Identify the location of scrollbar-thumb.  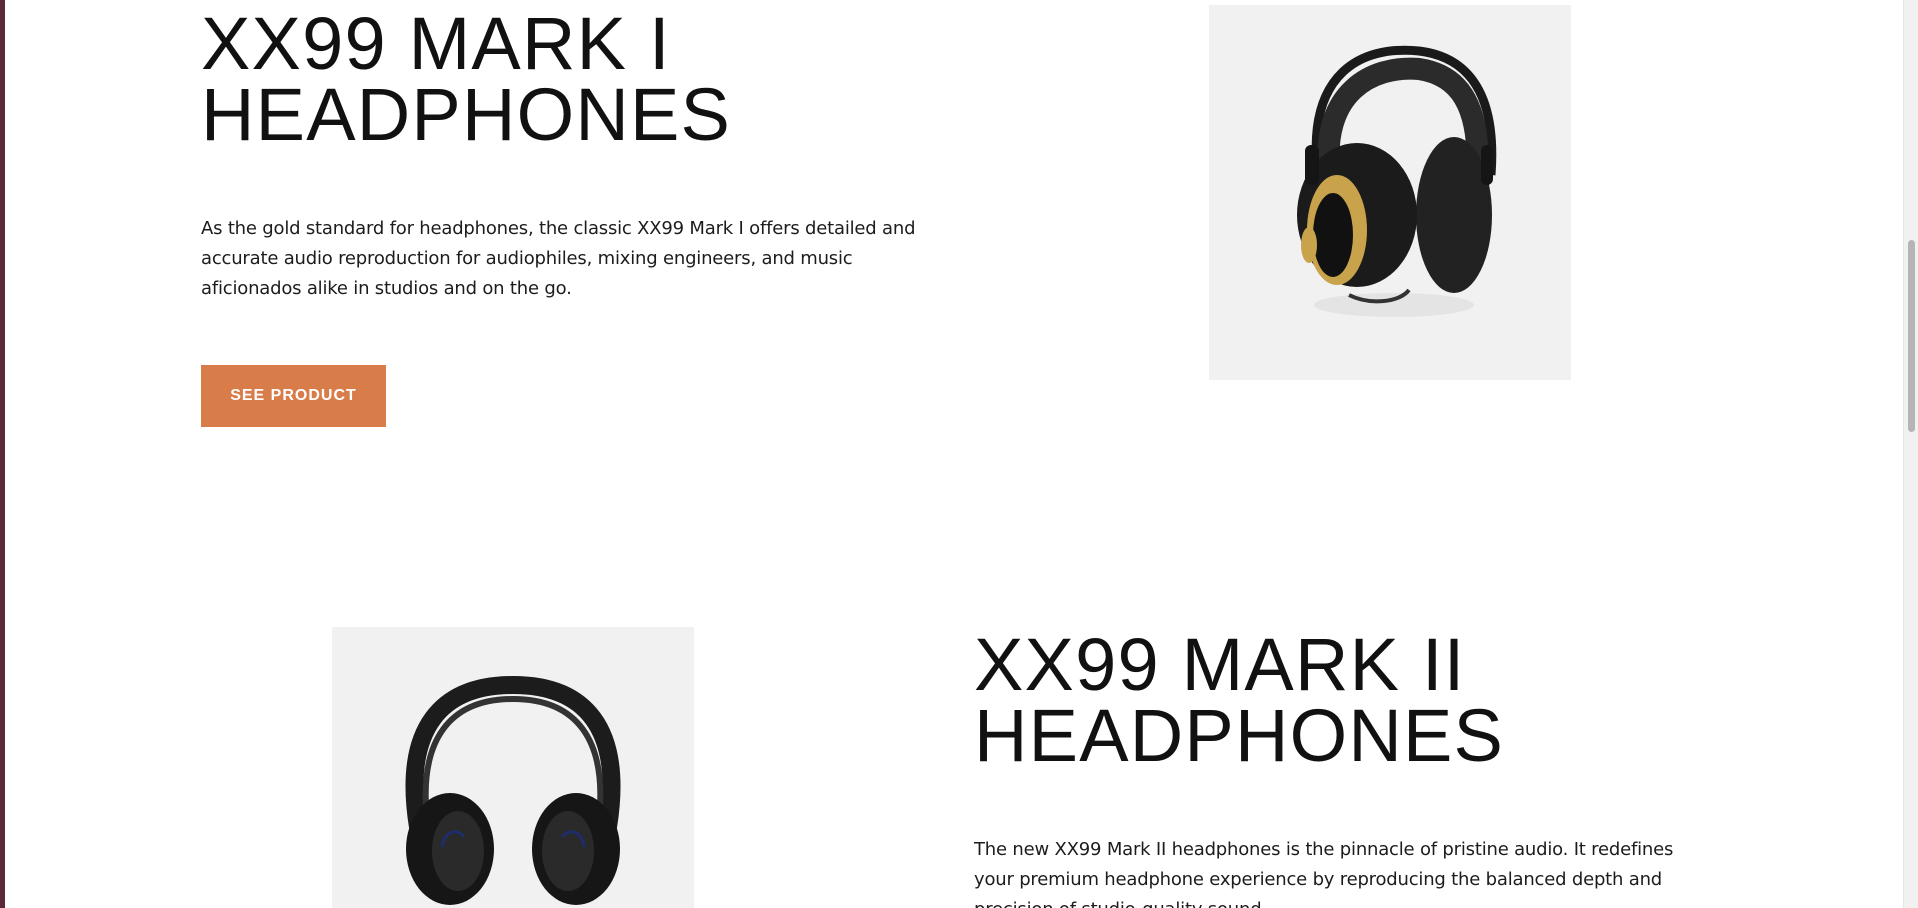
(1911, 336).